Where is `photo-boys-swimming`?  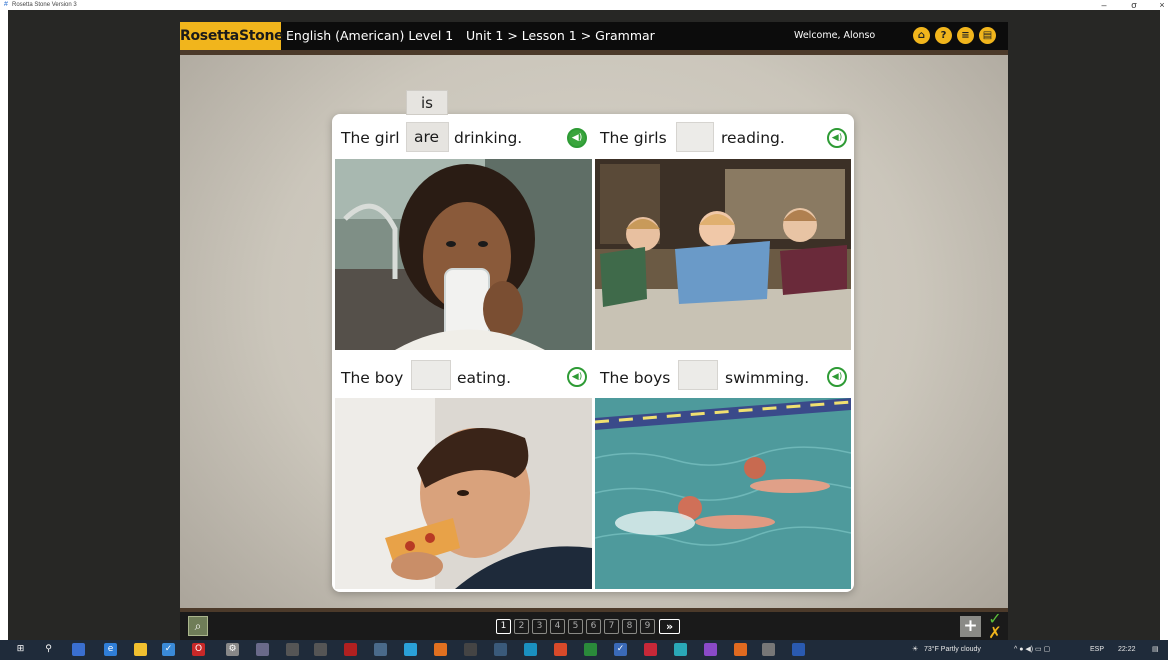
photo-boys-swimming is located at coordinates (723, 493).